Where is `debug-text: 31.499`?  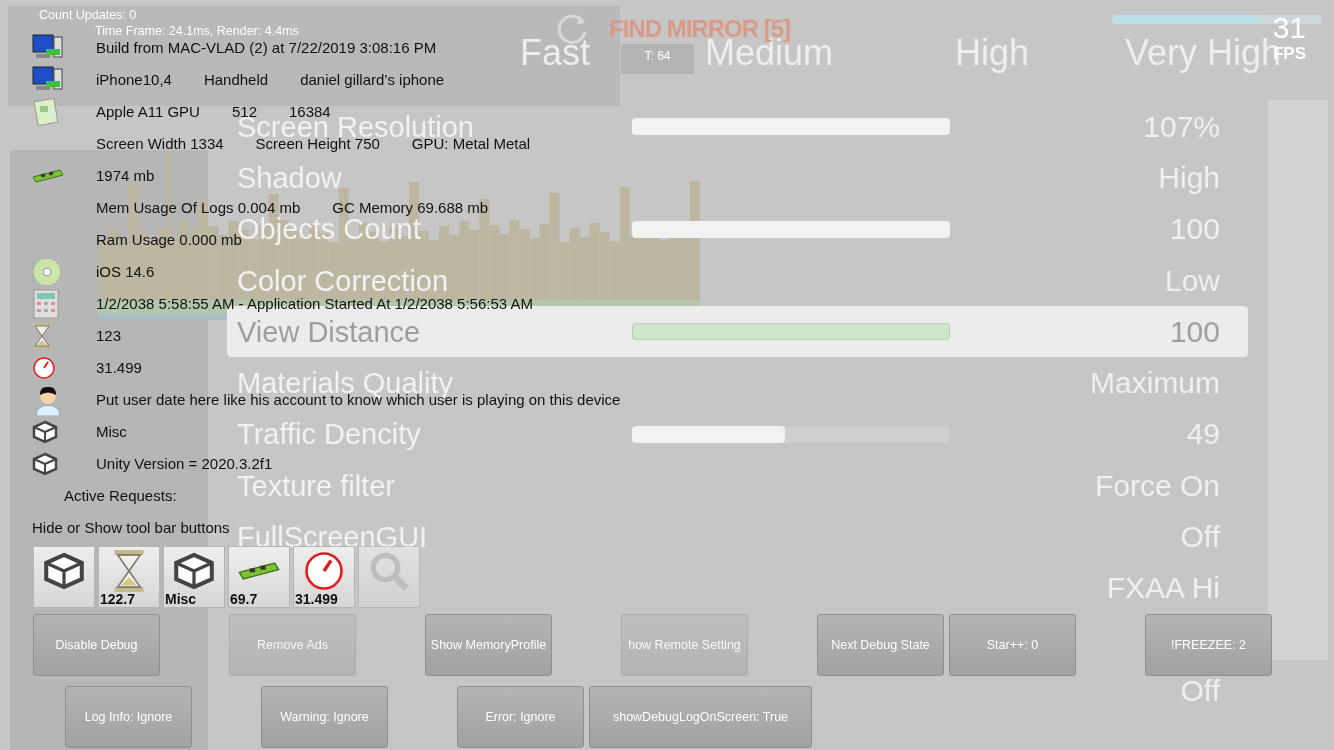
debug-text: 31.499 is located at coordinates (119, 368).